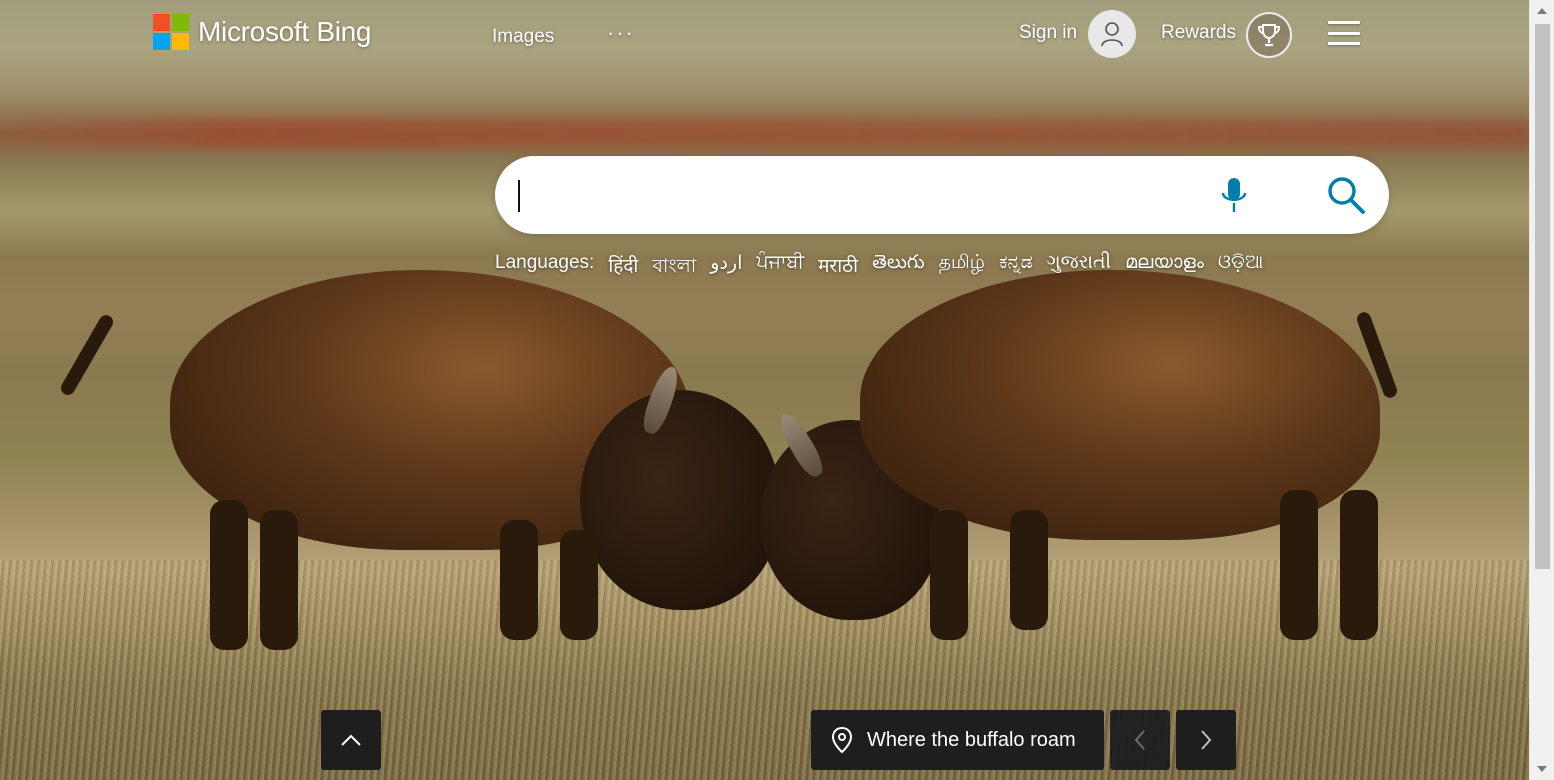  What do you see at coordinates (1241, 268) in the screenshot?
I see `language-link-odia: ଓଡ଼ିଆ` at bounding box center [1241, 268].